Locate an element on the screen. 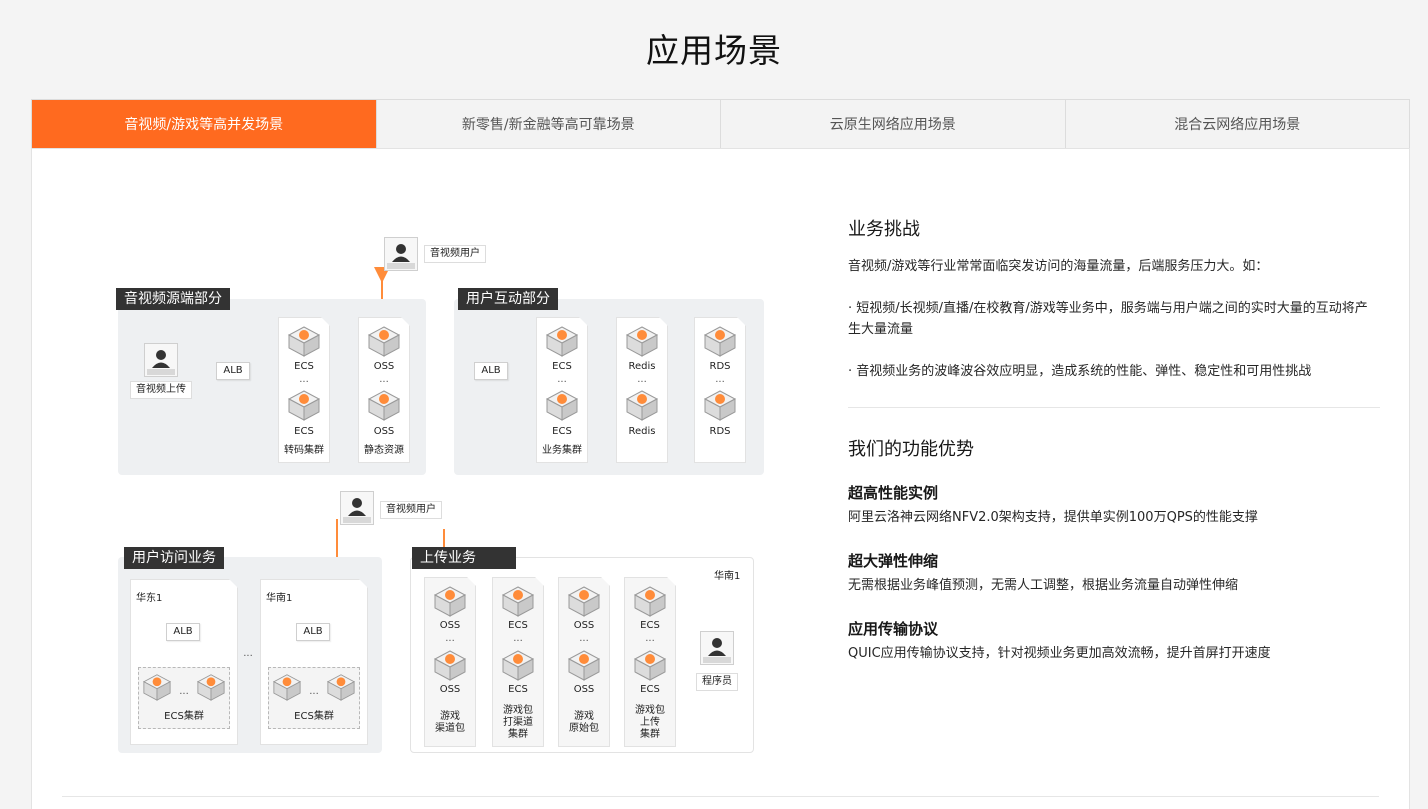 Image resolution: width=1428 pixels, height=809 pixels. group-interact-label: 用户互动部分 is located at coordinates (508, 299).